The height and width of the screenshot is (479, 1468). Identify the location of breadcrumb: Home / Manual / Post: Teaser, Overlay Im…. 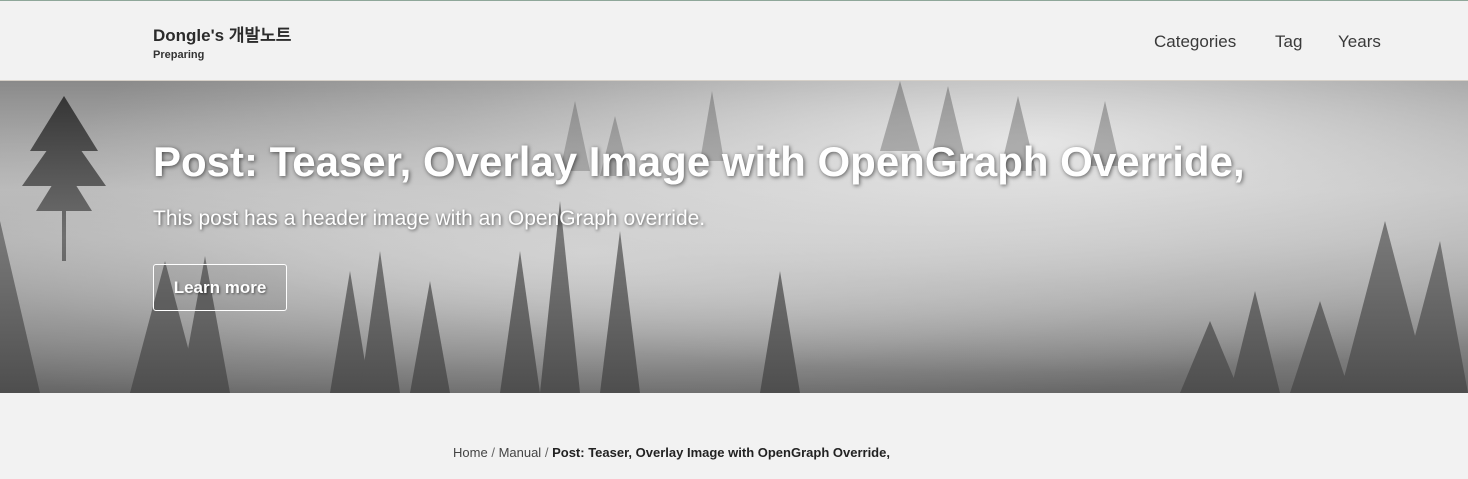
(671, 452).